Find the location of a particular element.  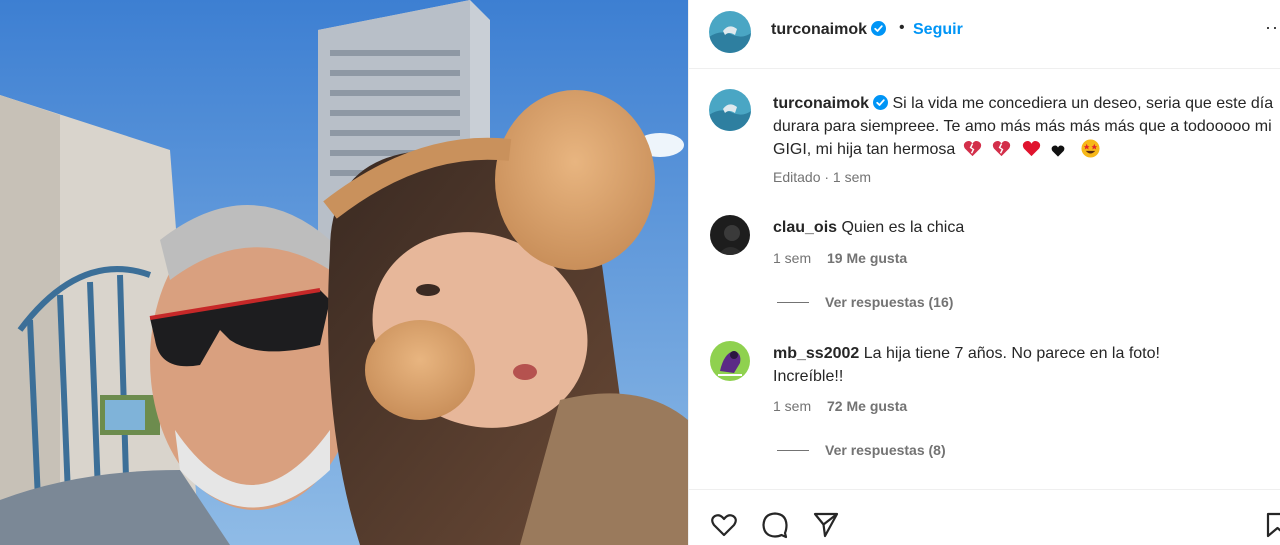

comment-body: Quien es la chica is located at coordinates (903, 227).